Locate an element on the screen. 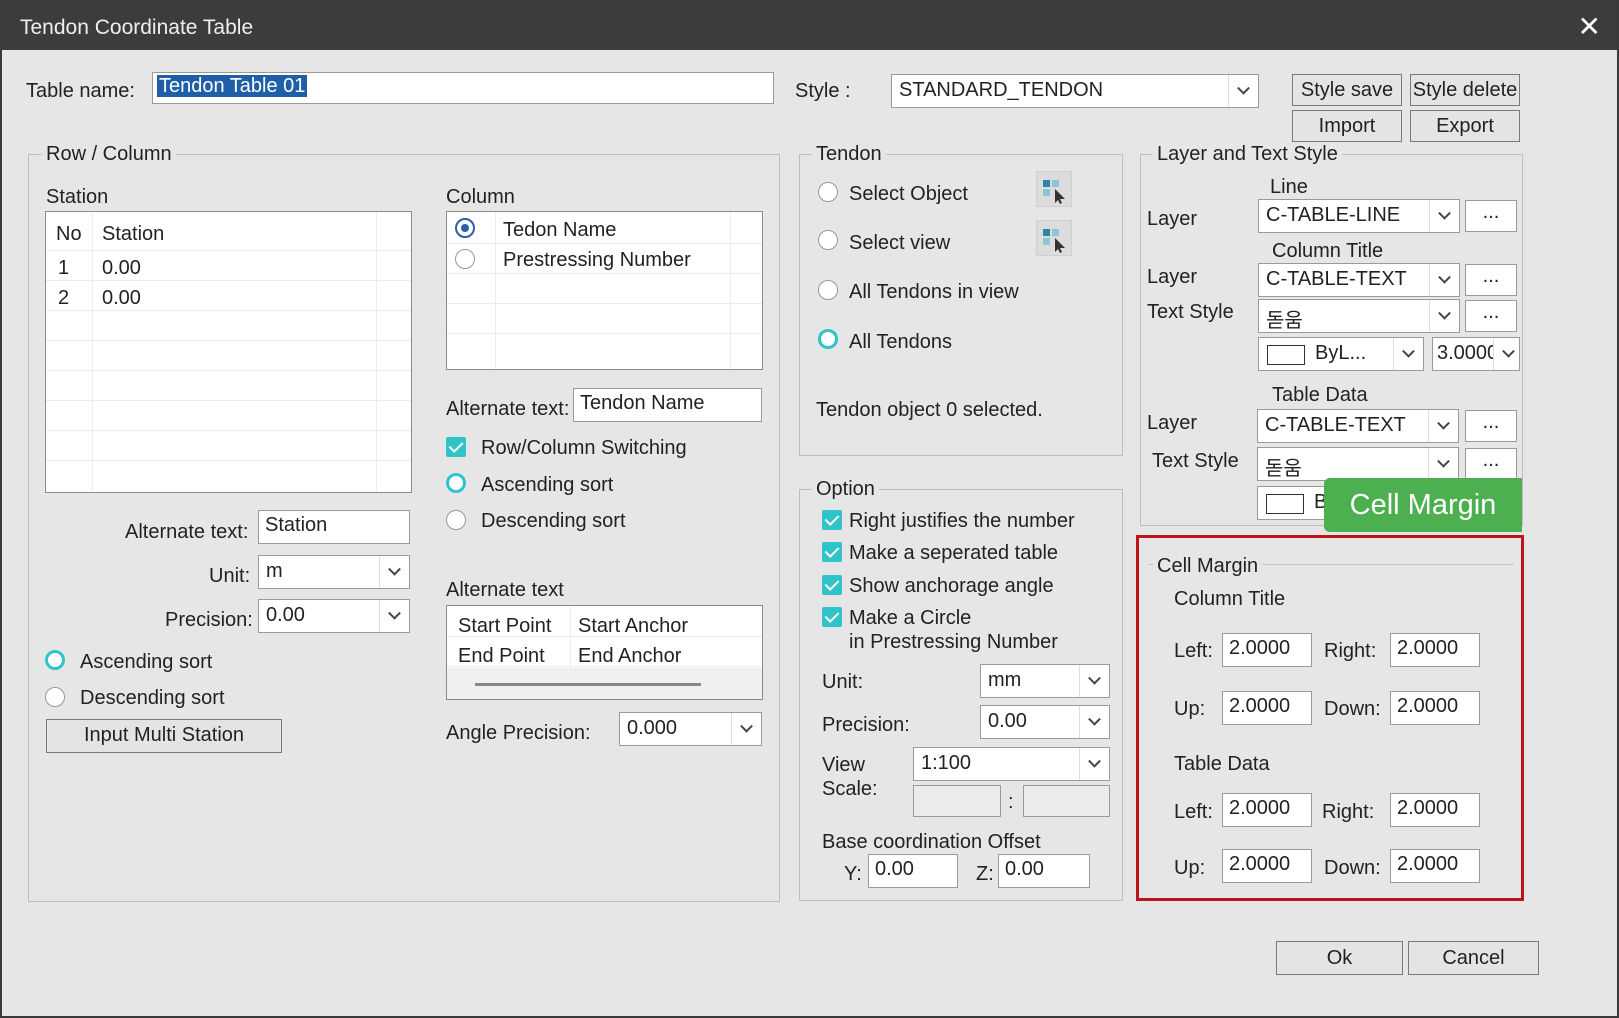  station-table: No Station 1 0.00 2 0.00 is located at coordinates (228, 352).